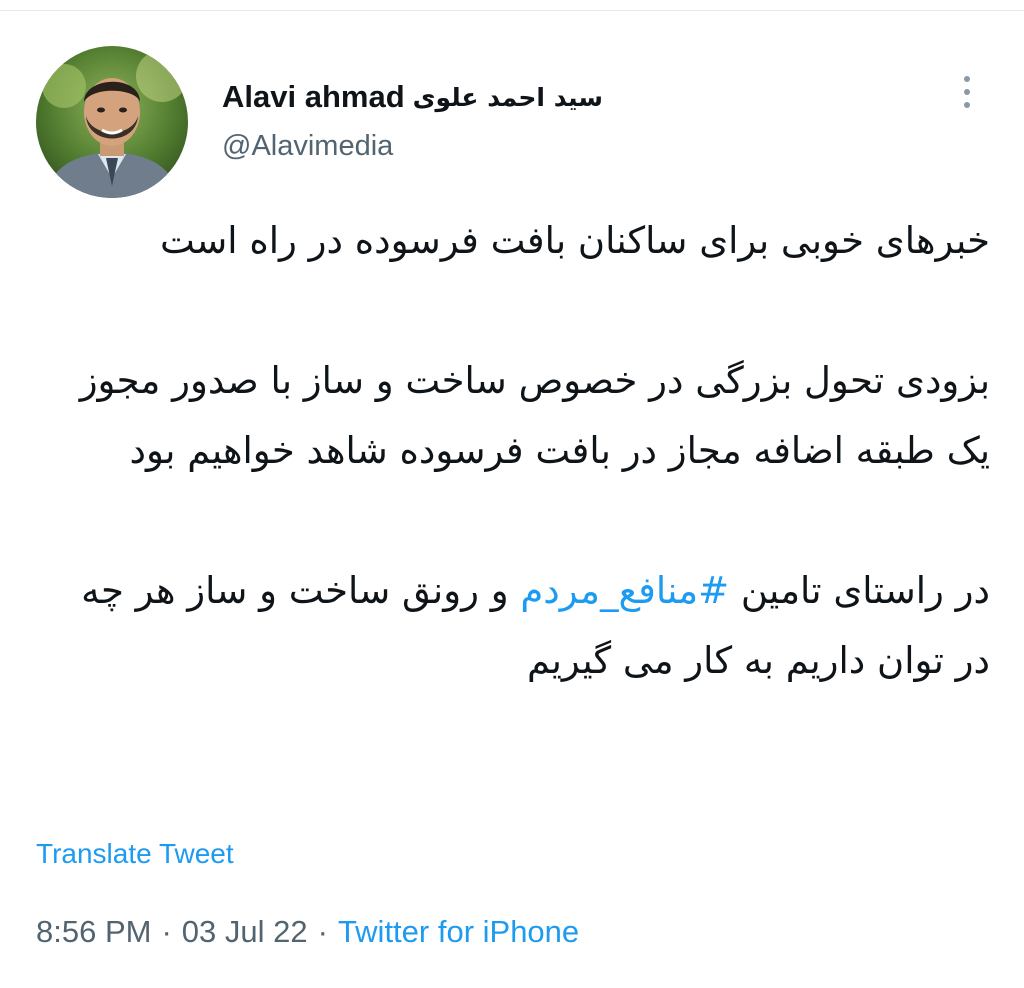 The height and width of the screenshot is (988, 1024). Describe the element at coordinates (624, 590) in the screenshot. I see `hashtag-link: #منافع_مردم` at that location.